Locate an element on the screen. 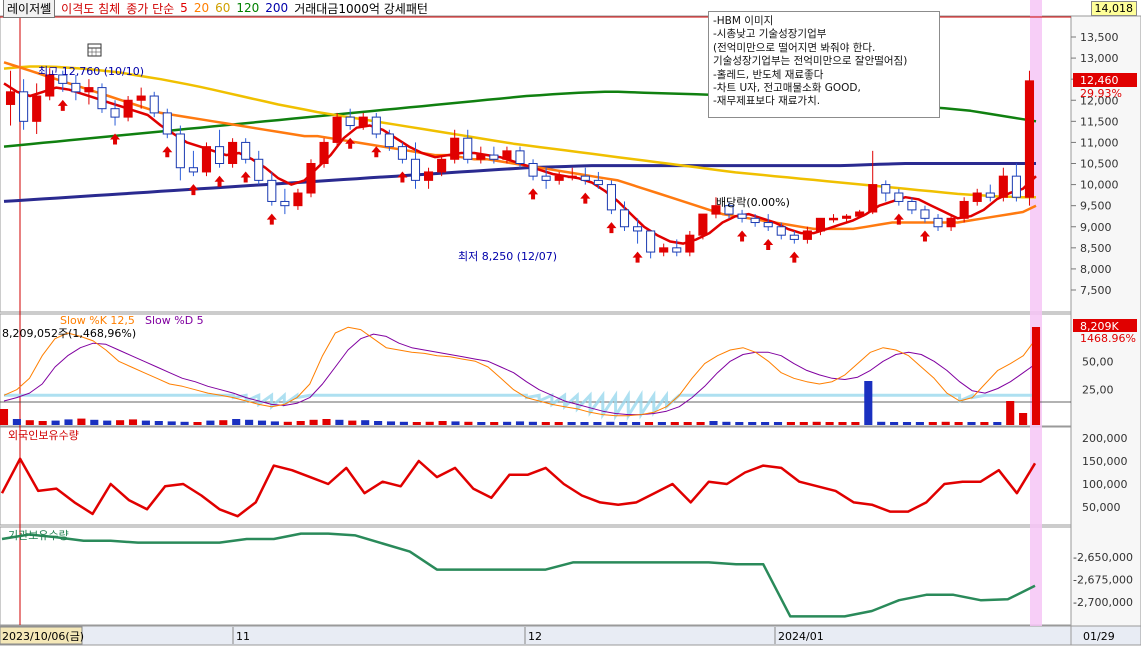  price-tick-label: 13,500 is located at coordinates (1099, 37).